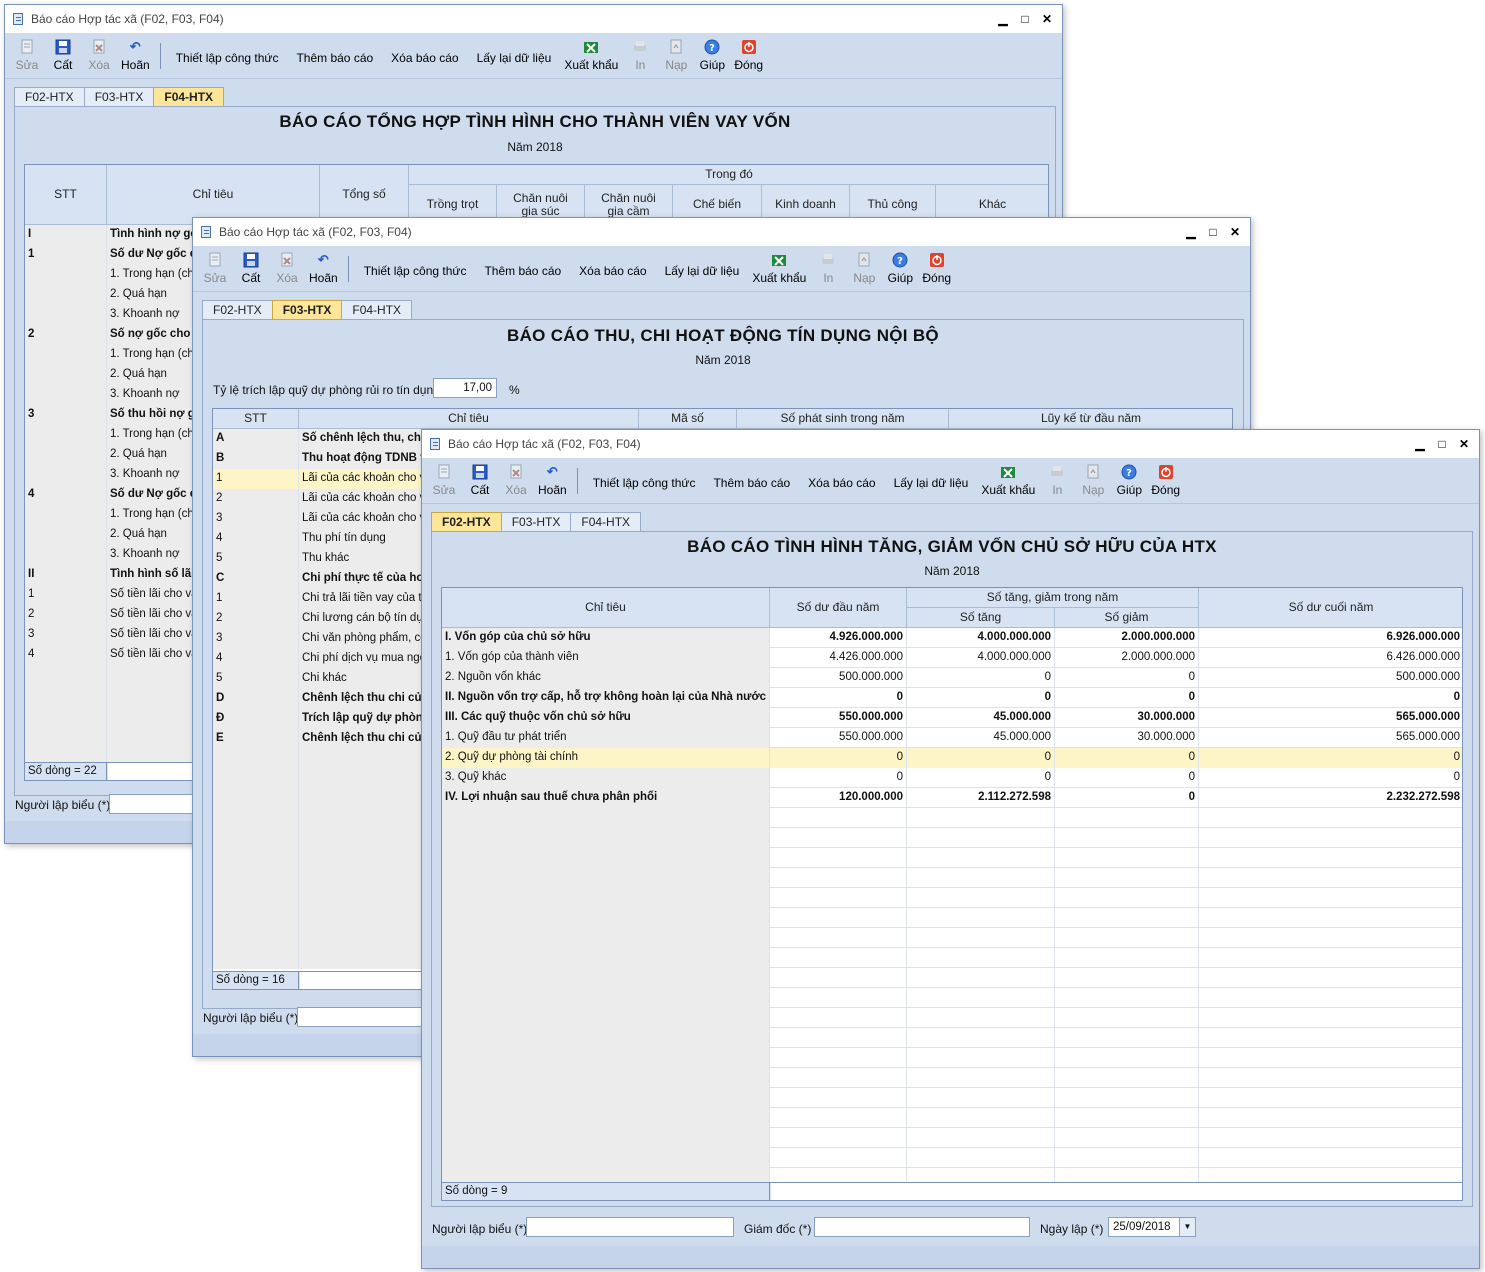 The image size is (1485, 1272). Describe the element at coordinates (466, 522) in the screenshot. I see `tab-f02-htx: F02-HTX` at that location.